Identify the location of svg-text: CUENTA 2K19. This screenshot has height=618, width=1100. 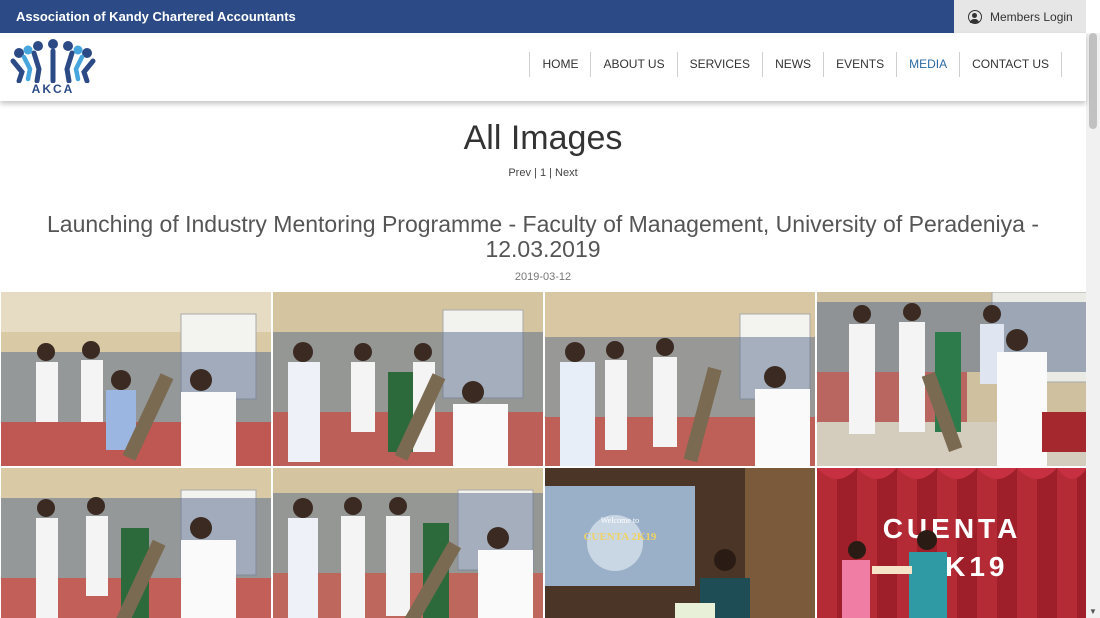
(620, 537).